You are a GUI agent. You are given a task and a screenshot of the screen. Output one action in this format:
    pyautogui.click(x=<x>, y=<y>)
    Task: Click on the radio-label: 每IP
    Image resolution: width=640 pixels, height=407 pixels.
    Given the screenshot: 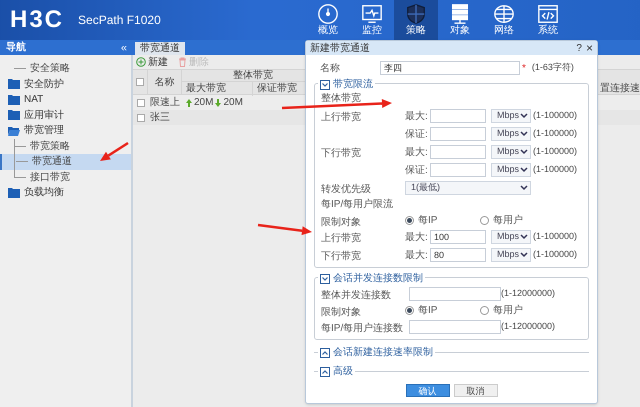 What is the action you would take?
    pyautogui.click(x=428, y=311)
    